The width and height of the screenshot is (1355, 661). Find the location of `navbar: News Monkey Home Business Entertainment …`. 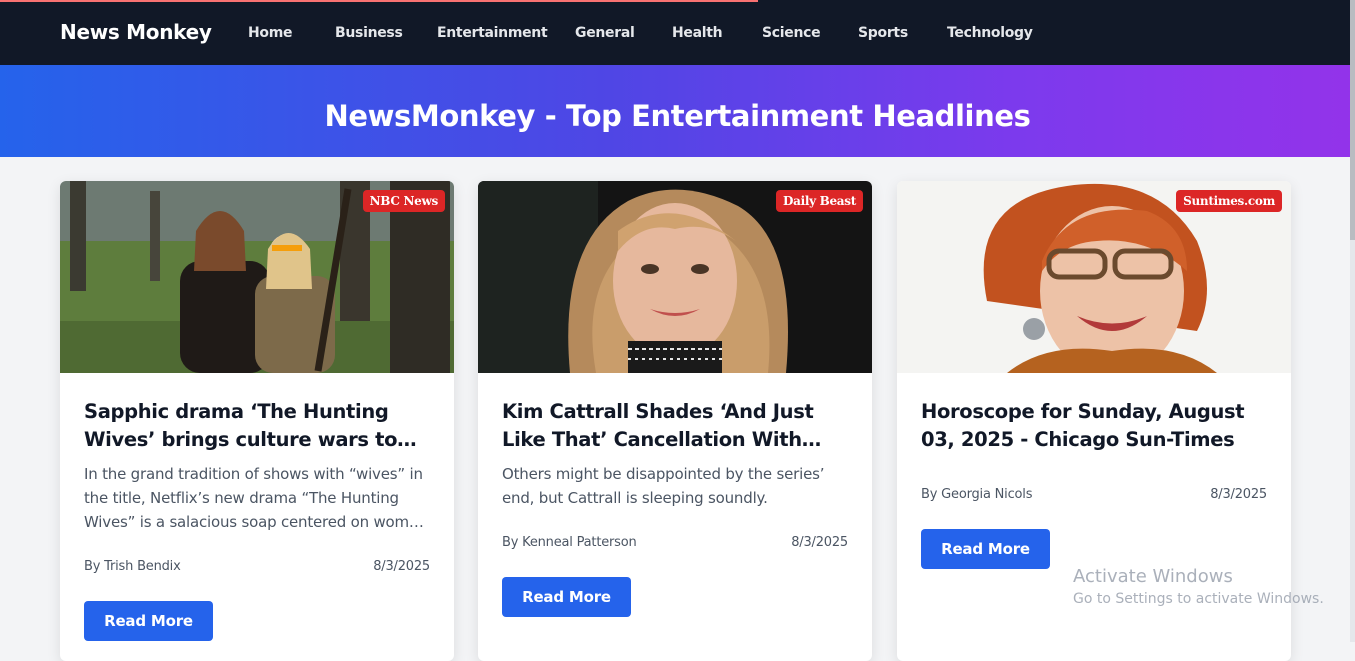

navbar: News Monkey Home Business Entertainment … is located at coordinates (677, 32).